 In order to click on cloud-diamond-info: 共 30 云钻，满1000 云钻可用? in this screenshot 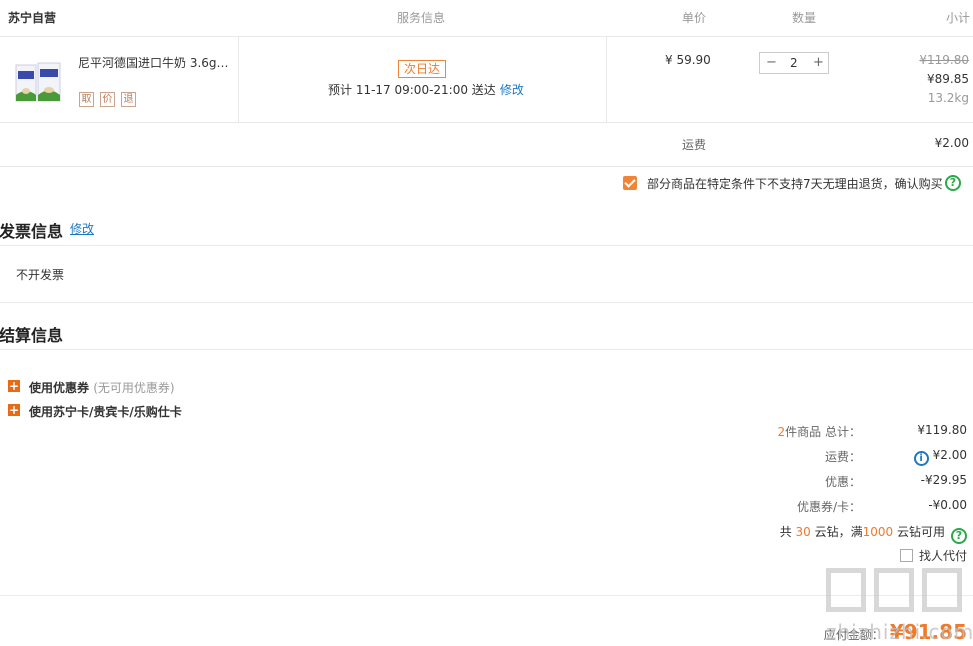, I will do `click(873, 533)`.